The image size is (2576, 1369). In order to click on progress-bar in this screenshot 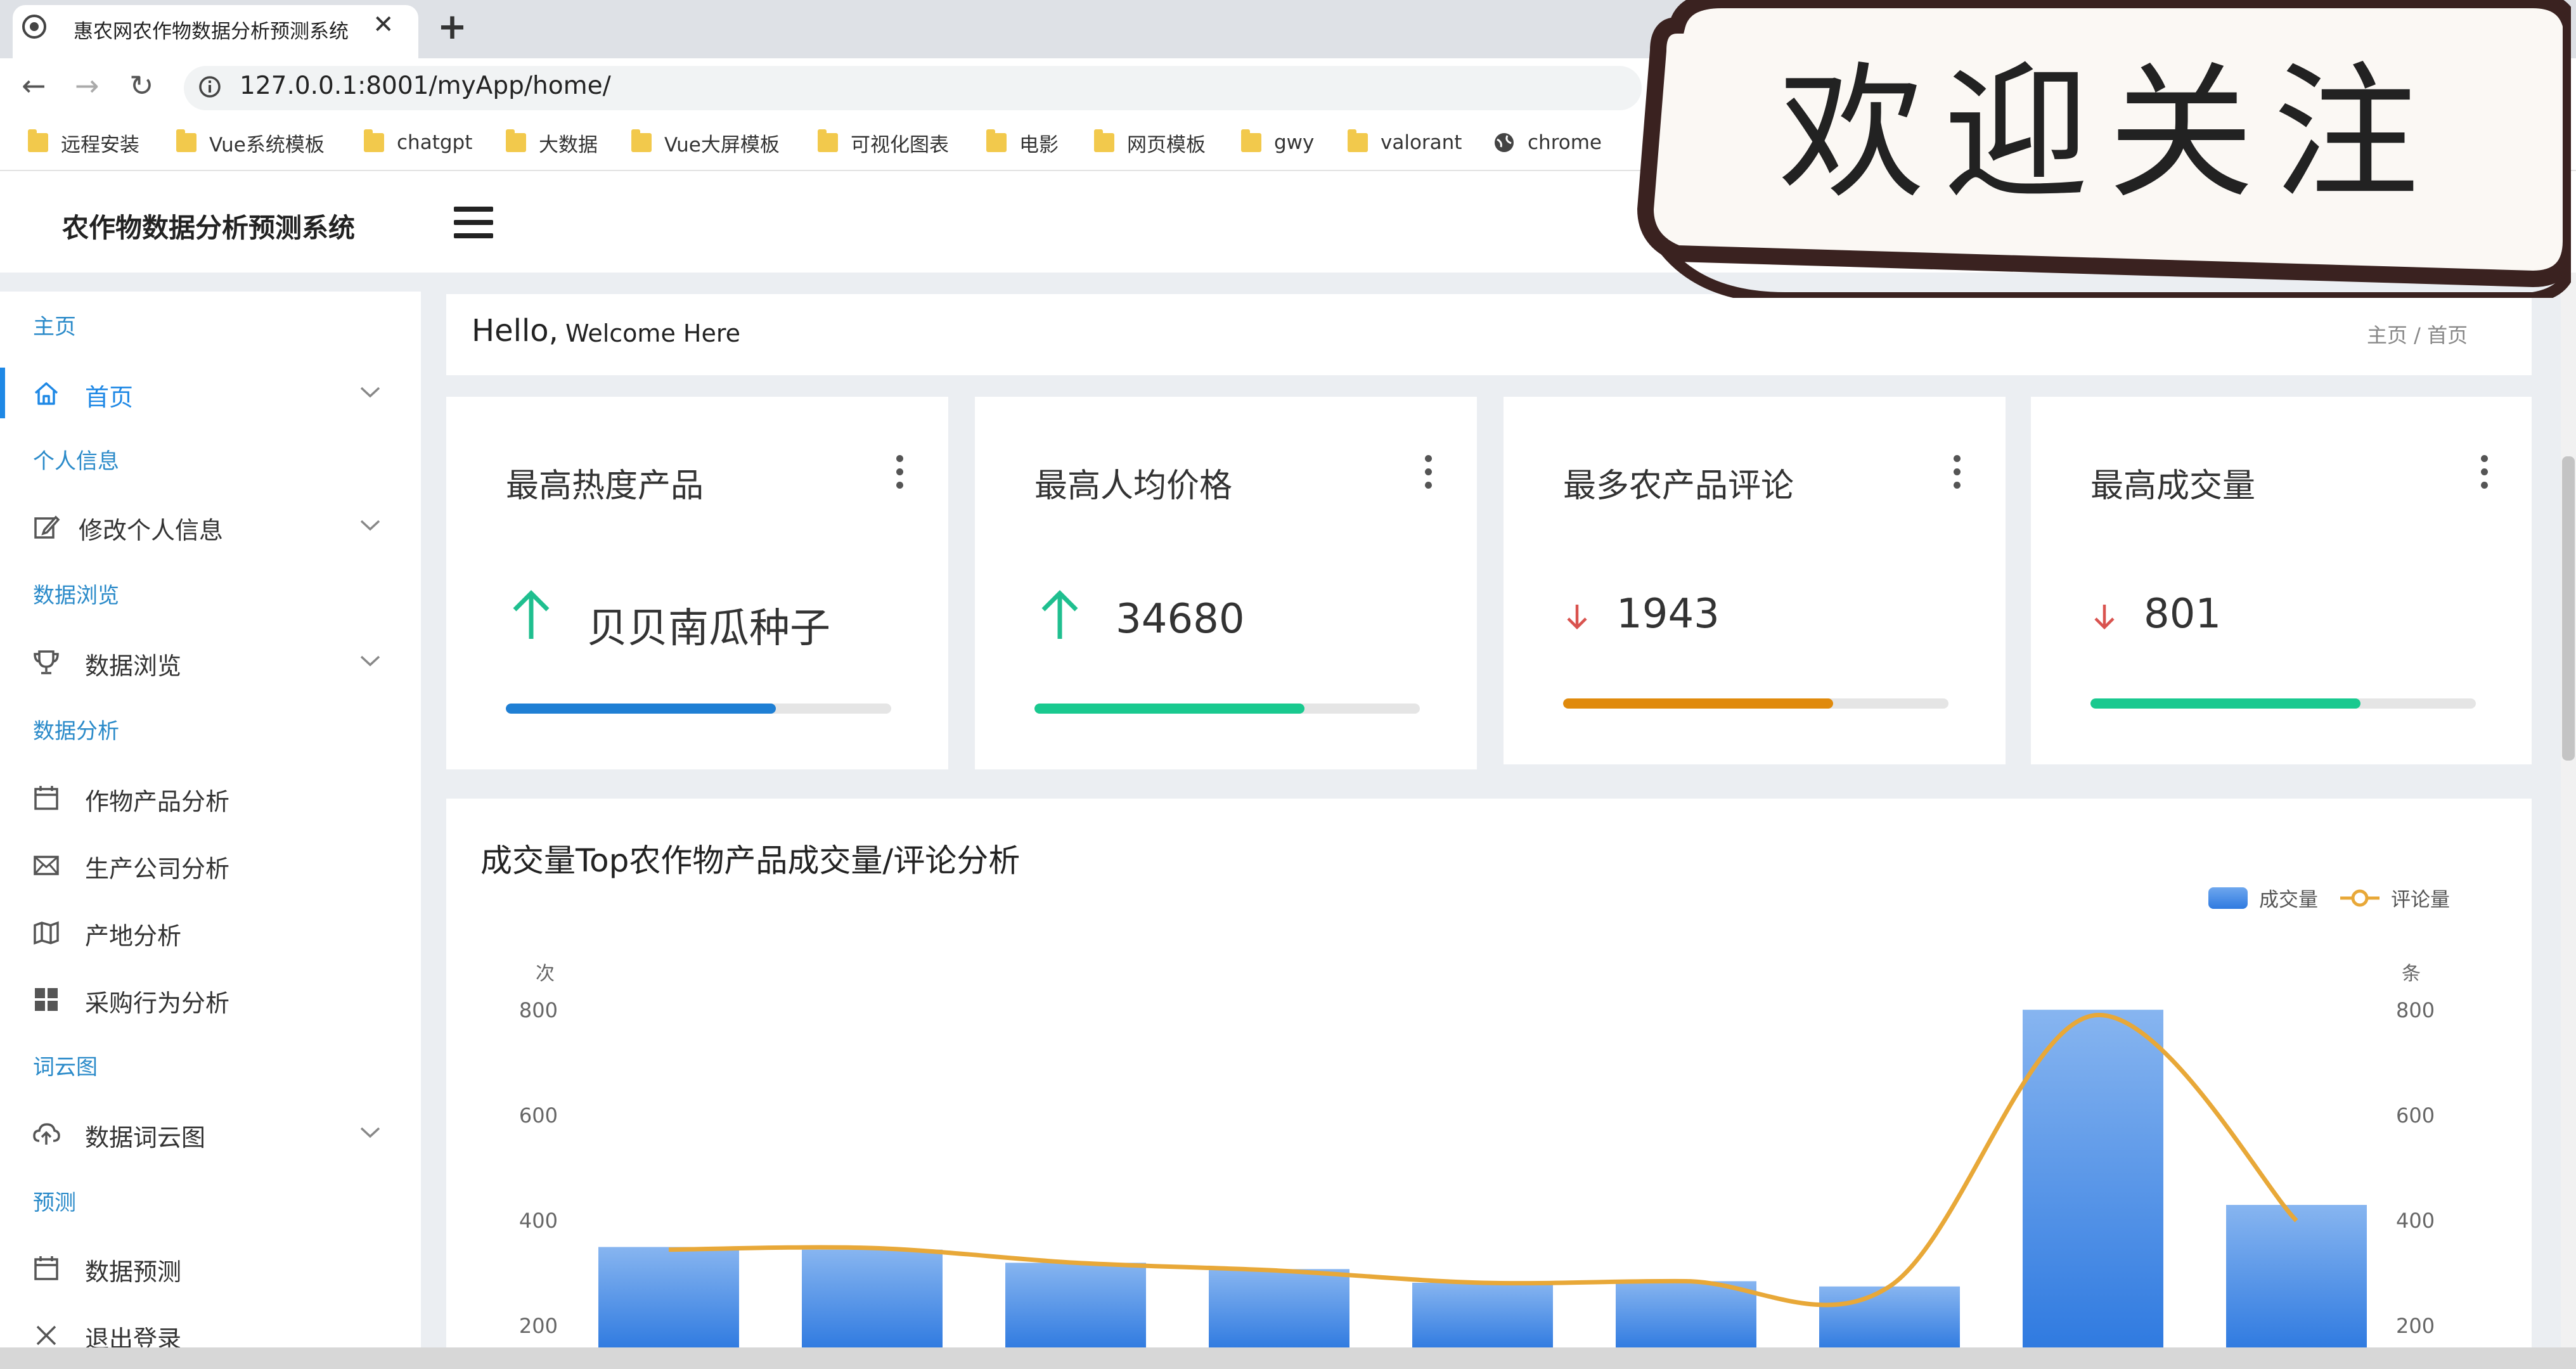, I will do `click(699, 709)`.